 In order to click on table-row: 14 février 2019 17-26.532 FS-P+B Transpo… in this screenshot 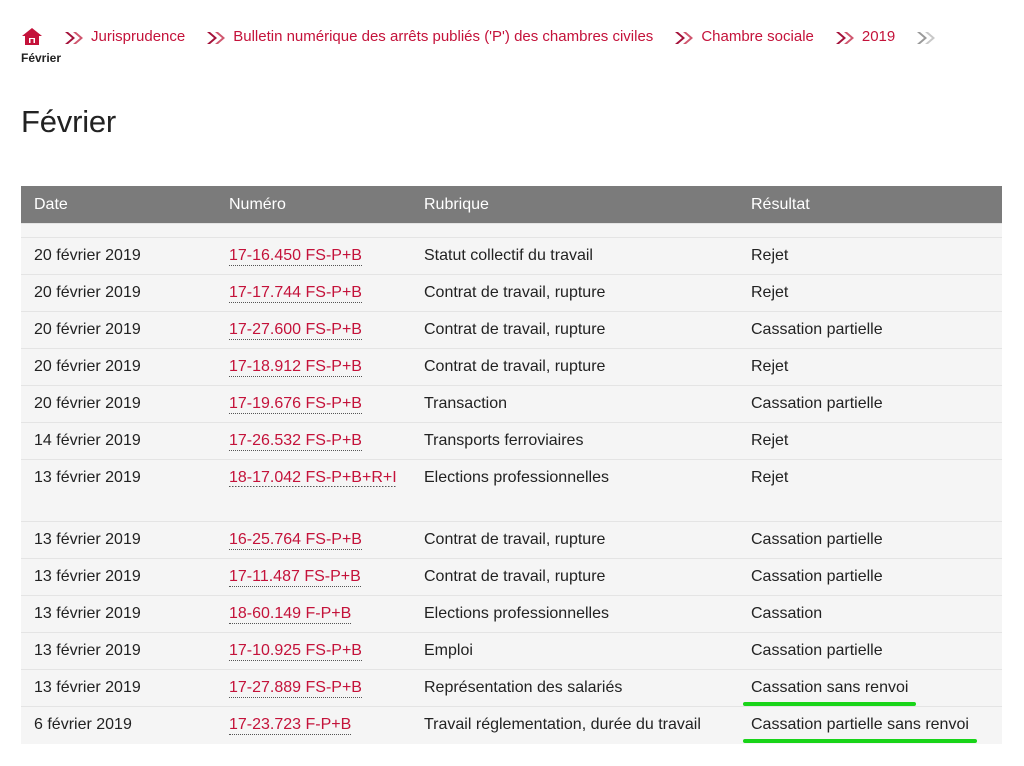, I will do `click(511, 441)`.